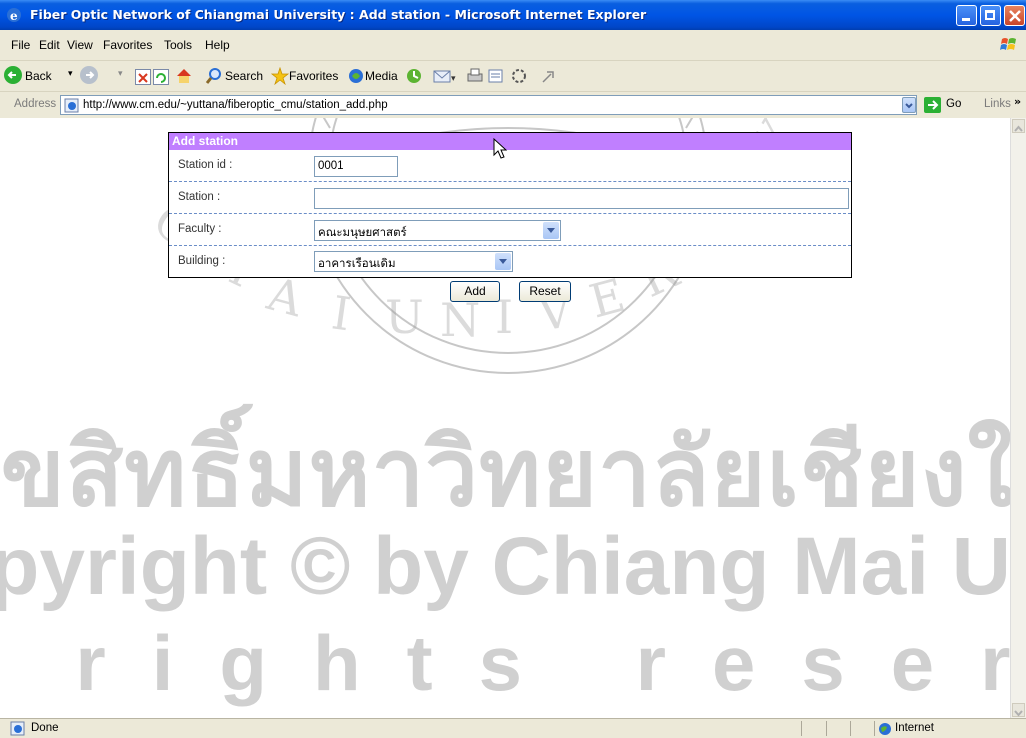 Image resolution: width=1026 pixels, height=738 pixels. I want to click on watermark-copyright-text: Copyright © by Chiang Mai University, so click(505, 566).